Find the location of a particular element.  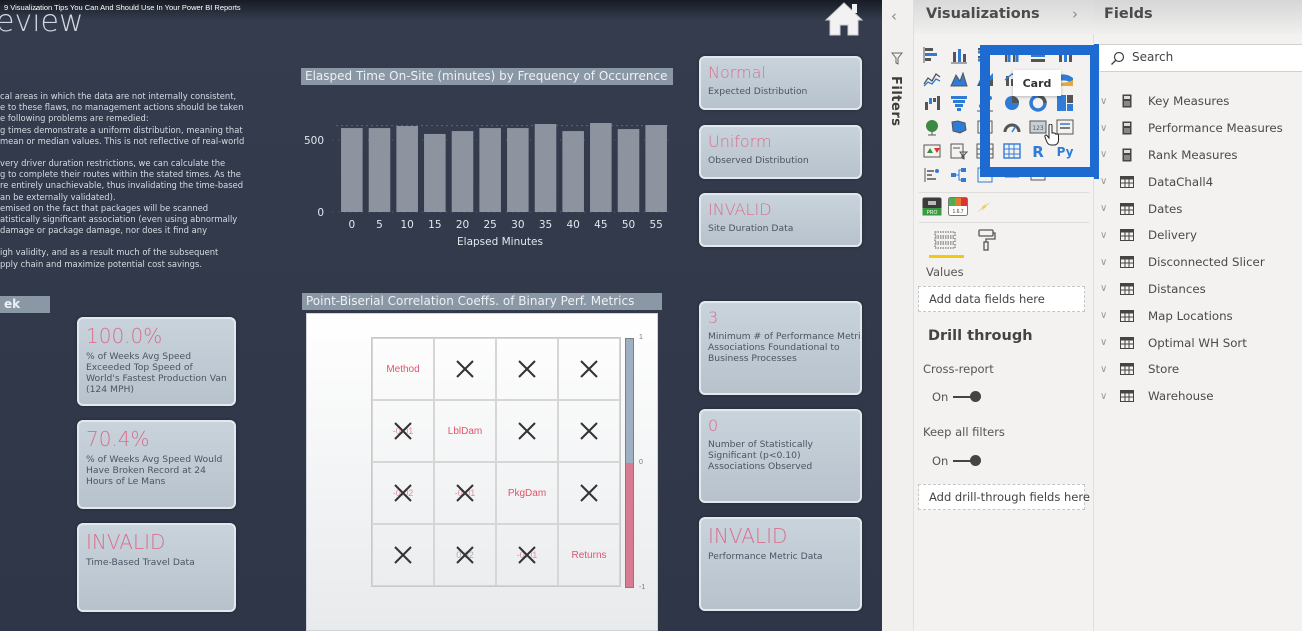

paint-roller-icon is located at coordinates (987, 240).